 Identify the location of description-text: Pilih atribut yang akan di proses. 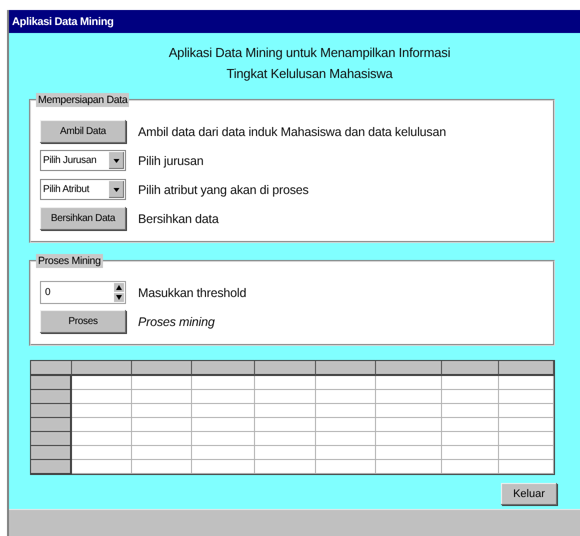
(223, 189).